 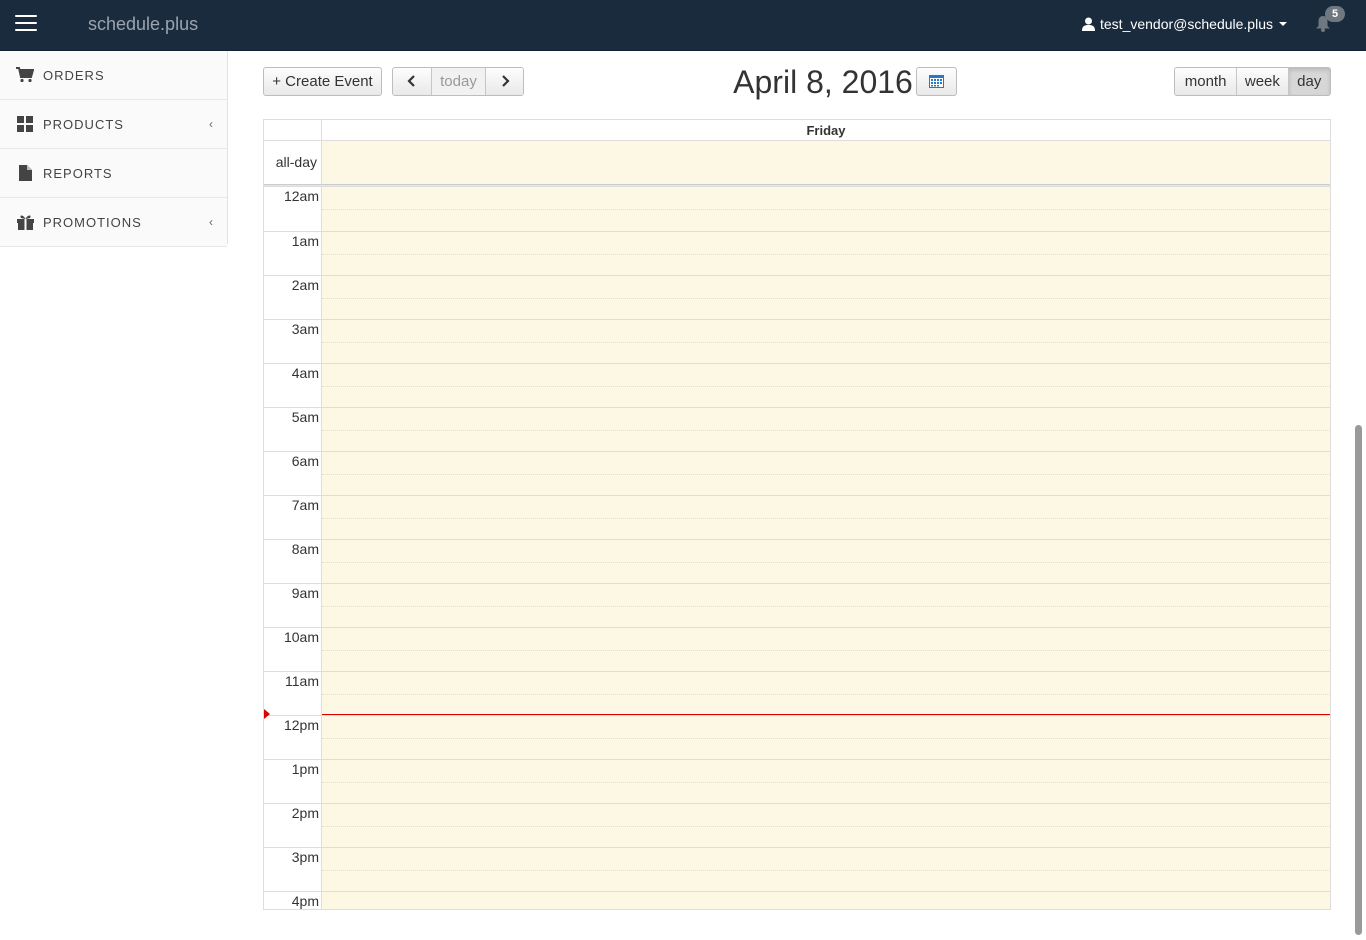 What do you see at coordinates (143, 24) in the screenshot?
I see `brand-name: schedule.plus` at bounding box center [143, 24].